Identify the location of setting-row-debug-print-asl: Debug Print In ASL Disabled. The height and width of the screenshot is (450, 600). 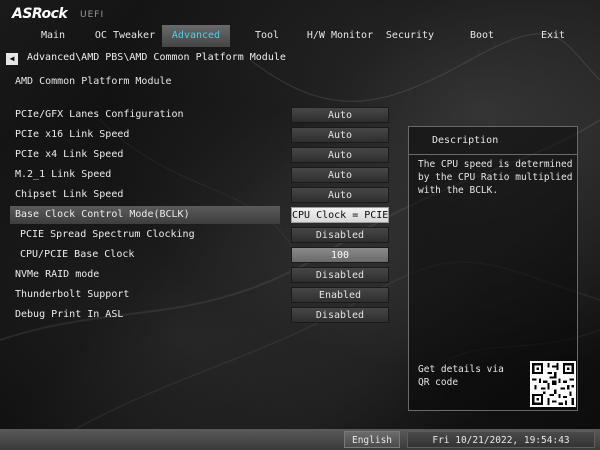
(200, 315).